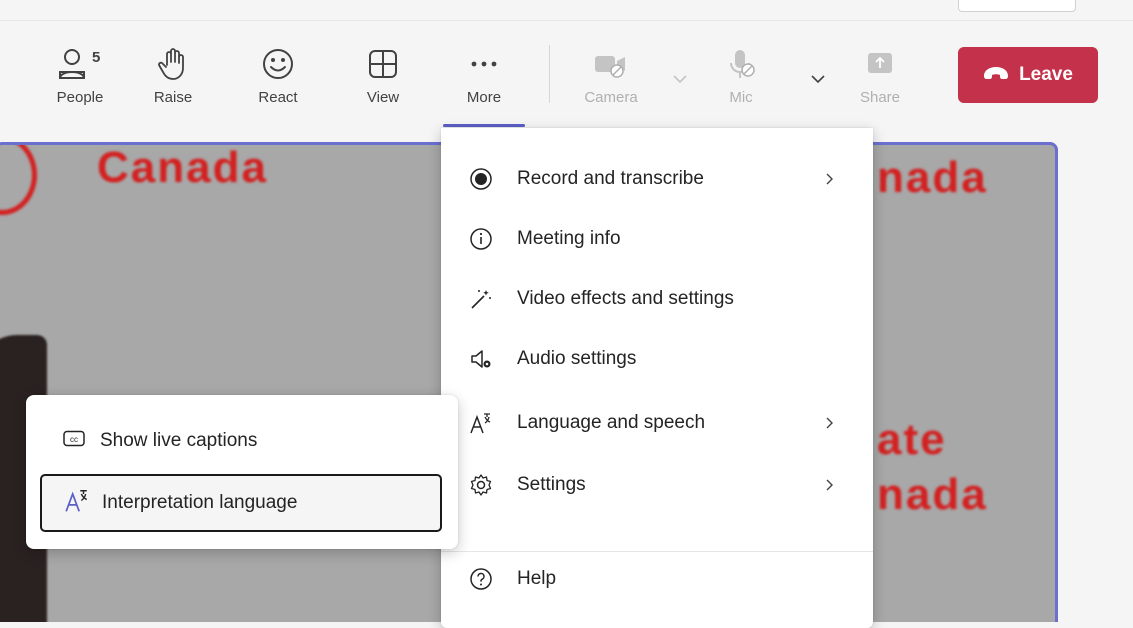 This screenshot has width=1133, height=628. What do you see at coordinates (484, 125) in the screenshot?
I see `more-active-indicator` at bounding box center [484, 125].